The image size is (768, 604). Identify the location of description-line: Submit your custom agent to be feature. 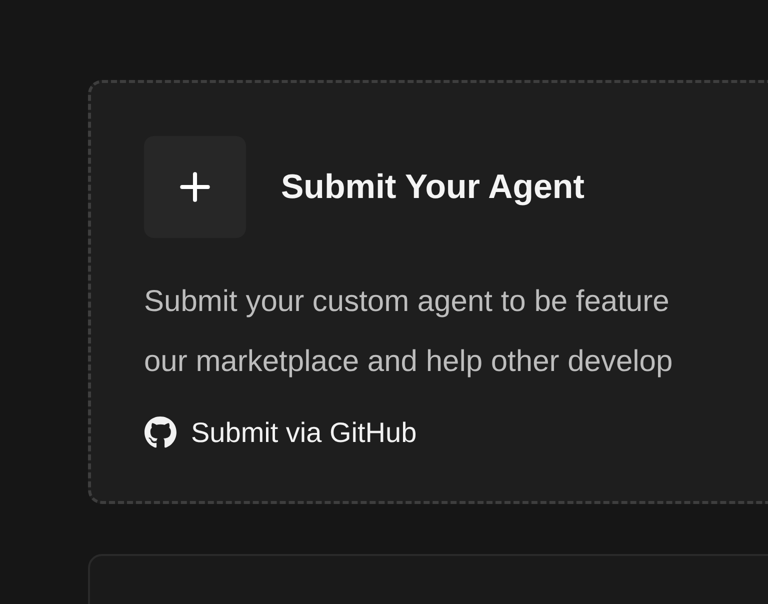
(407, 302).